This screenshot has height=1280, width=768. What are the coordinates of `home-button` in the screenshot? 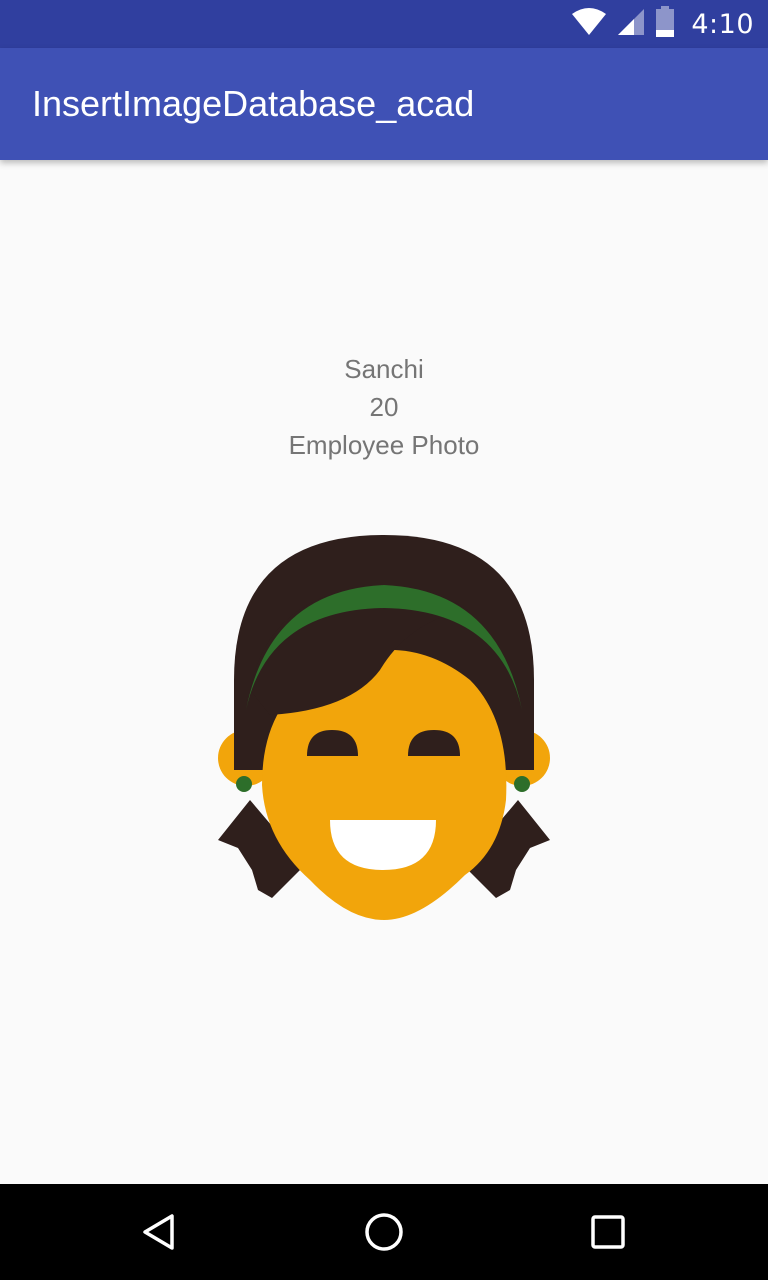 It's located at (384, 1232).